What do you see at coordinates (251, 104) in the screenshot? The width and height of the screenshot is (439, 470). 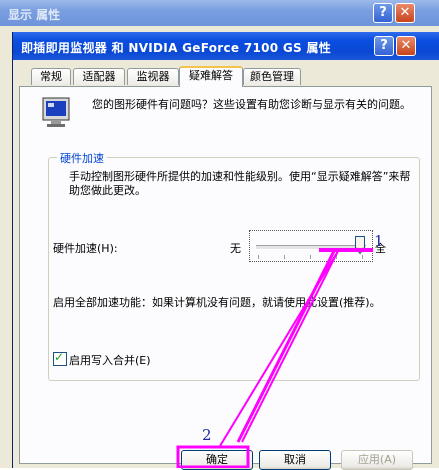 I see `intro-text: 您的图形硬件有问题吗？这些设置有助您诊断与显示有关的问题。` at bounding box center [251, 104].